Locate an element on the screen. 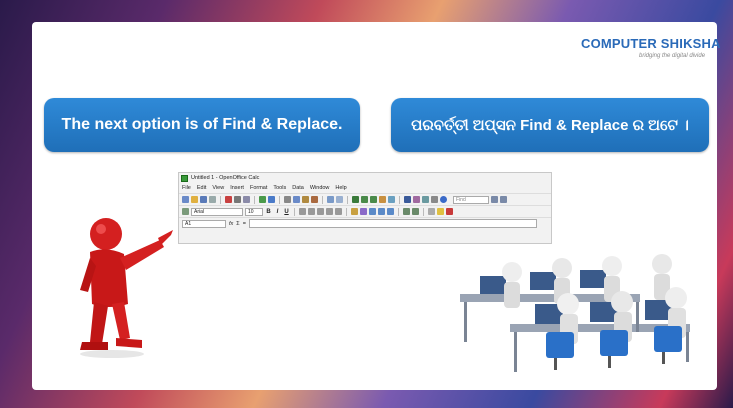  hyperlink-icon is located at coordinates (355, 199).